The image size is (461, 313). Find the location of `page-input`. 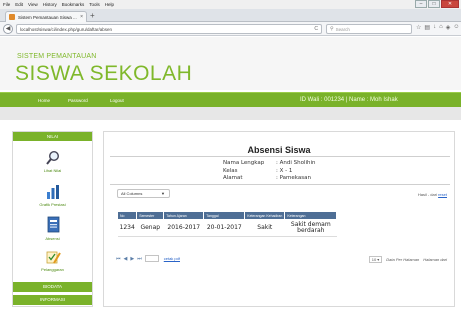

page-input is located at coordinates (151, 258).